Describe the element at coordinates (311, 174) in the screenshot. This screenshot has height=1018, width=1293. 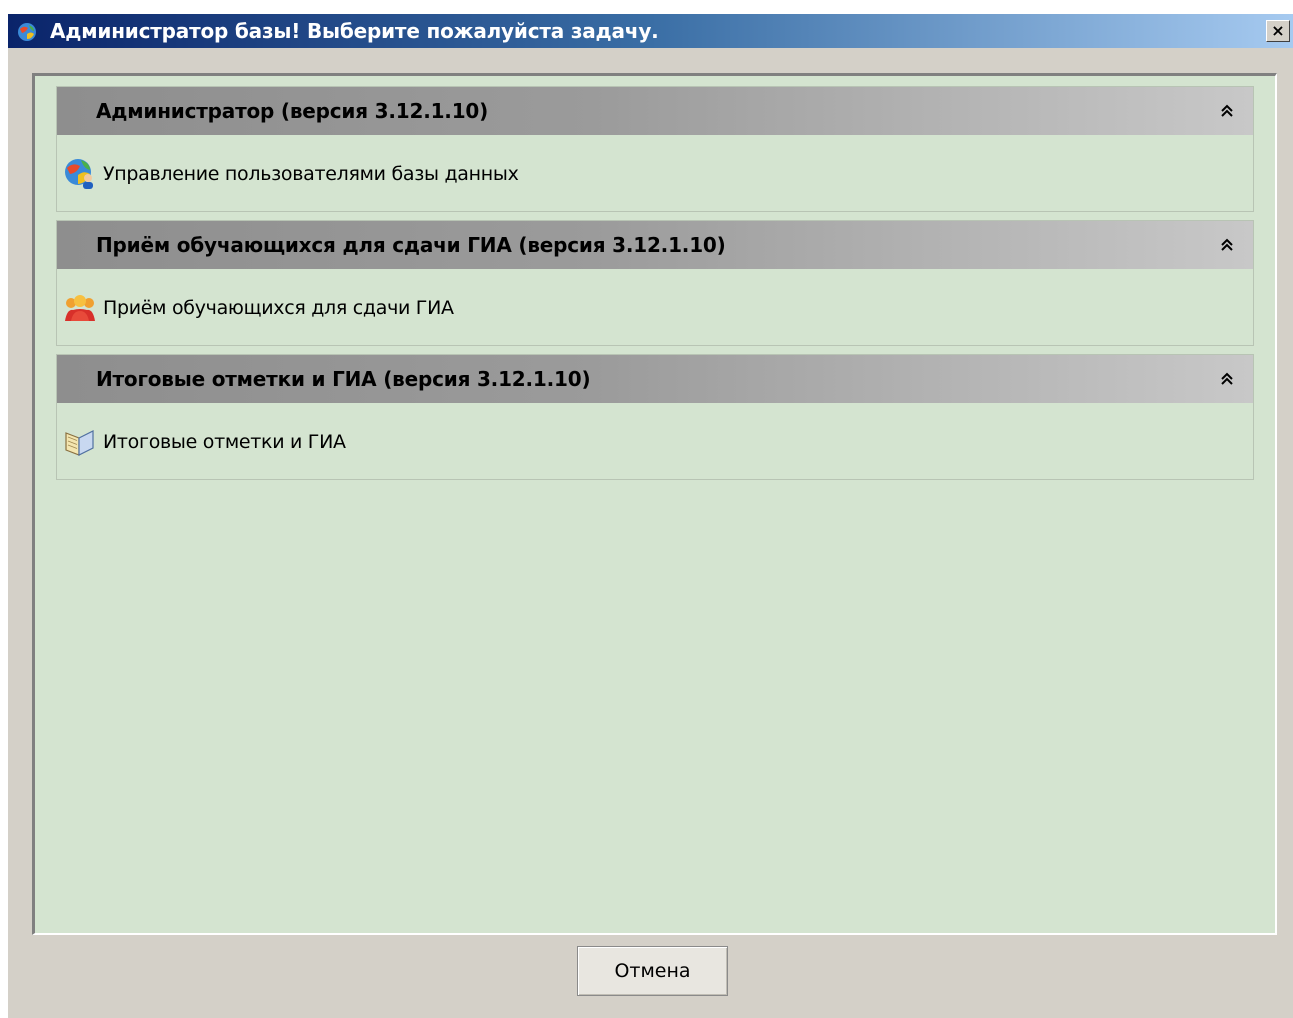
I see `task-item-label: Управление пользователями базы данных` at that location.